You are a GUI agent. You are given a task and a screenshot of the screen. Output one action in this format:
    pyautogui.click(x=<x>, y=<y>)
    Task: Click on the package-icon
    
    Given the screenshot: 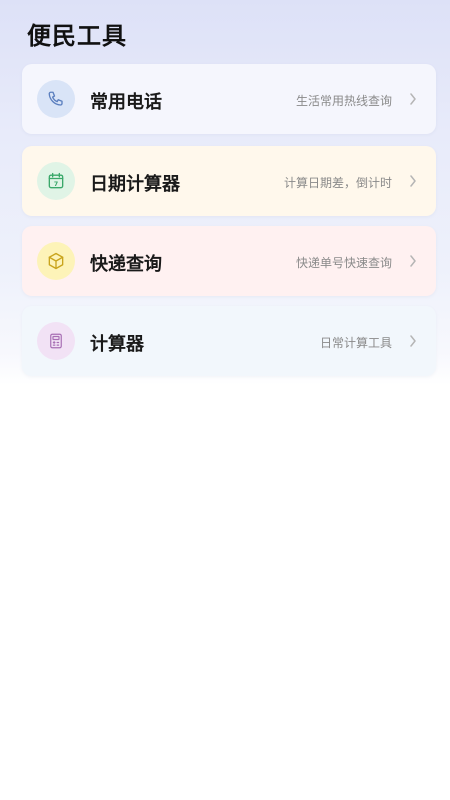 What is the action you would take?
    pyautogui.click(x=56, y=261)
    